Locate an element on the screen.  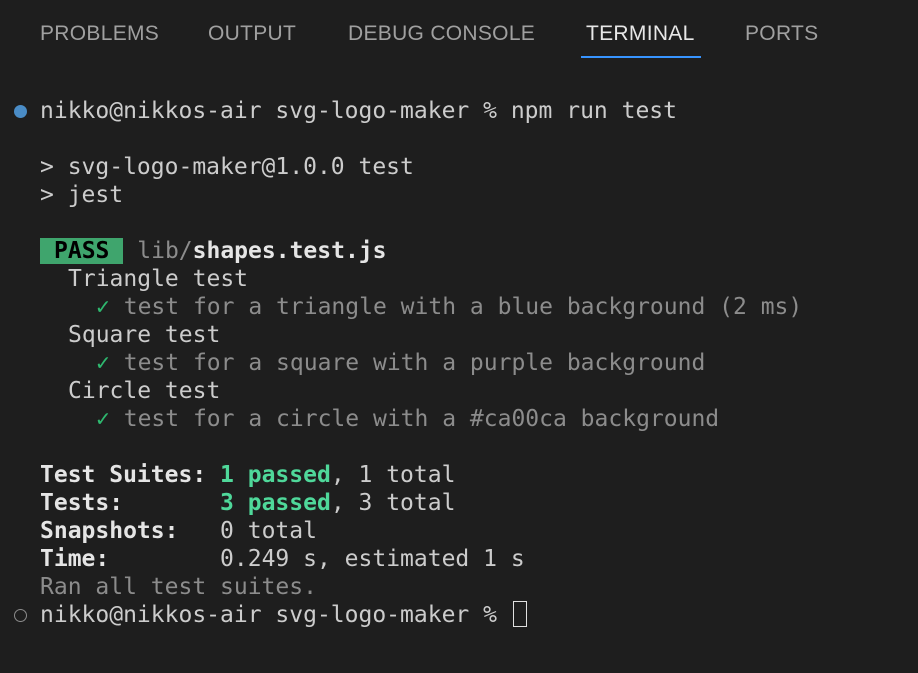
final-prompt-line: nikko@nikkos-air svg-logo-maker % is located at coordinates (283, 615).